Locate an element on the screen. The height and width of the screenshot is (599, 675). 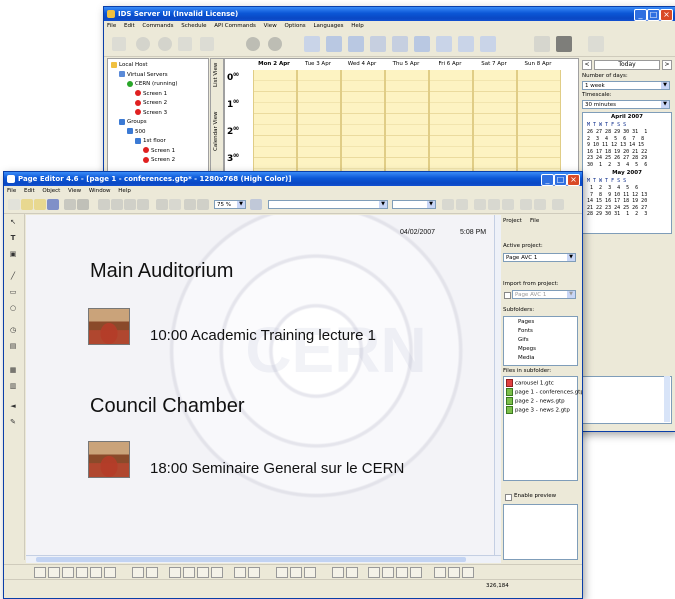
calendar-week-row: 26 27 28 29 30 31 1 is located at coordinates (617, 132).